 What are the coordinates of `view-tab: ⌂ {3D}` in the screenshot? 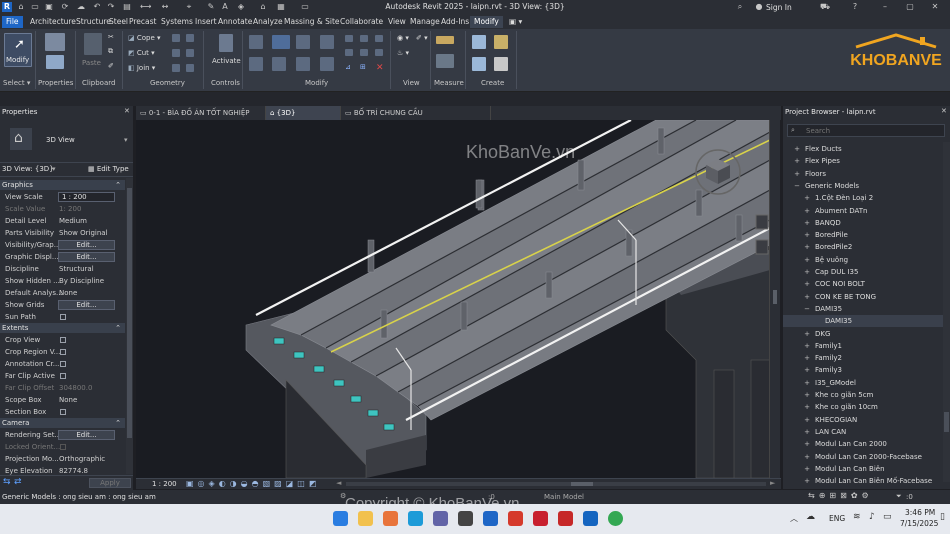 It's located at (303, 113).